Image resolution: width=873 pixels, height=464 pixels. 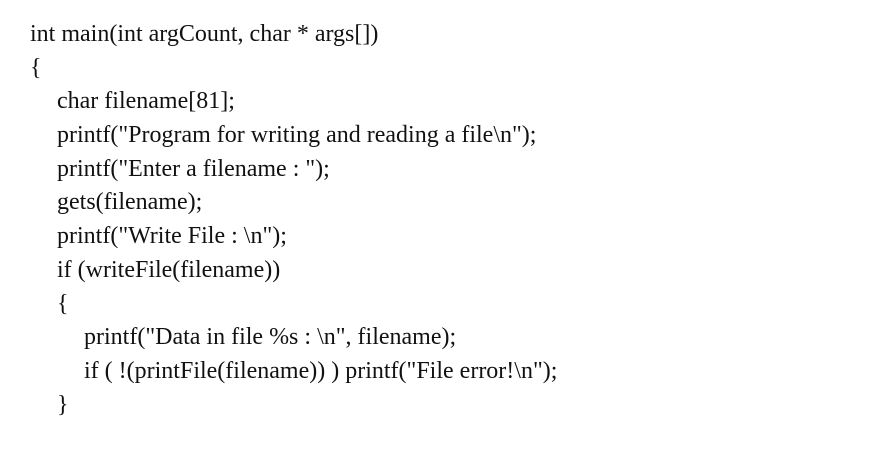 I want to click on code-line: }, so click(x=63, y=404).